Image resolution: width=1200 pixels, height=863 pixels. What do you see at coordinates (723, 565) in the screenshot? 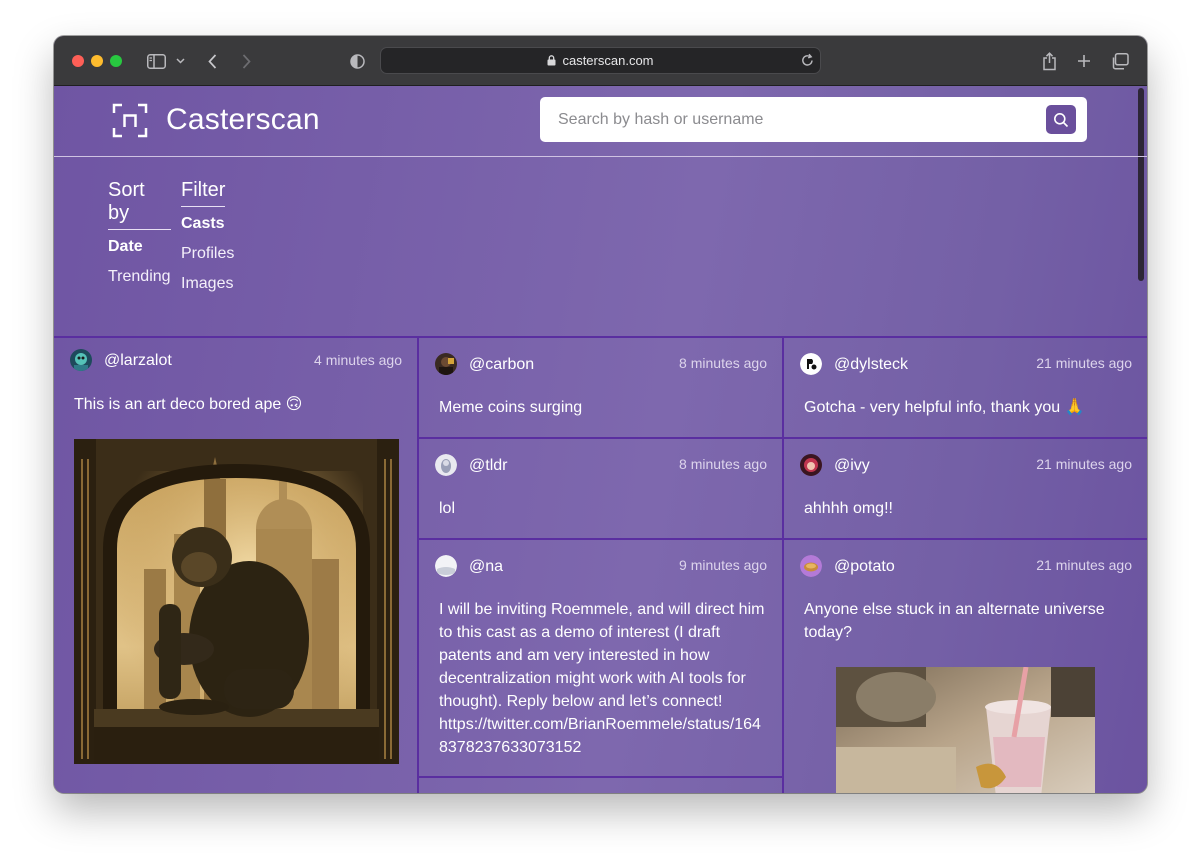
I see `cast-timestamp: 9 minutes ago` at bounding box center [723, 565].